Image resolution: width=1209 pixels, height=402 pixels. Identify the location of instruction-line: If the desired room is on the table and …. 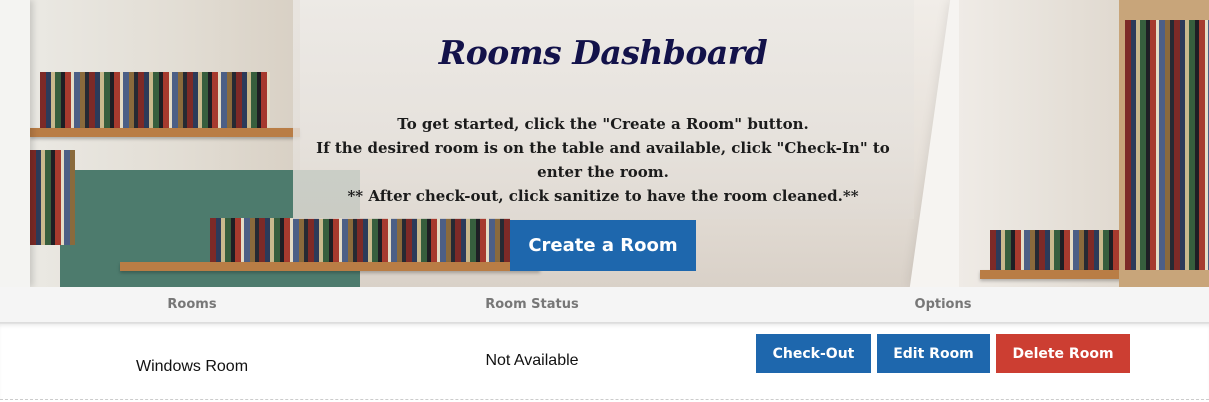
(603, 148).